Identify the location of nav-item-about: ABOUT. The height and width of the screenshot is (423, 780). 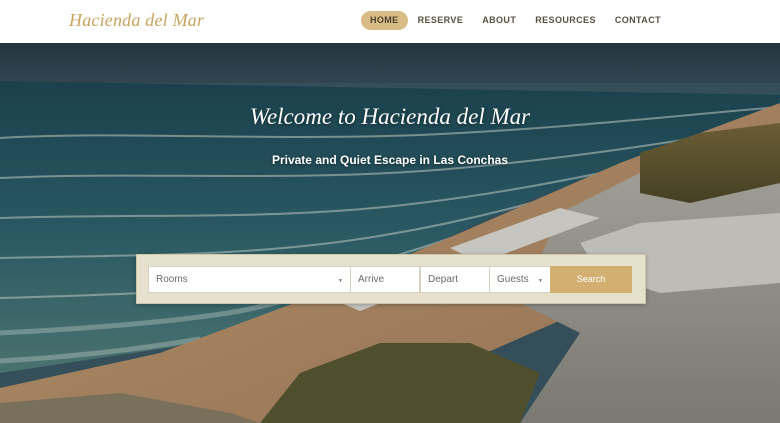
(499, 20).